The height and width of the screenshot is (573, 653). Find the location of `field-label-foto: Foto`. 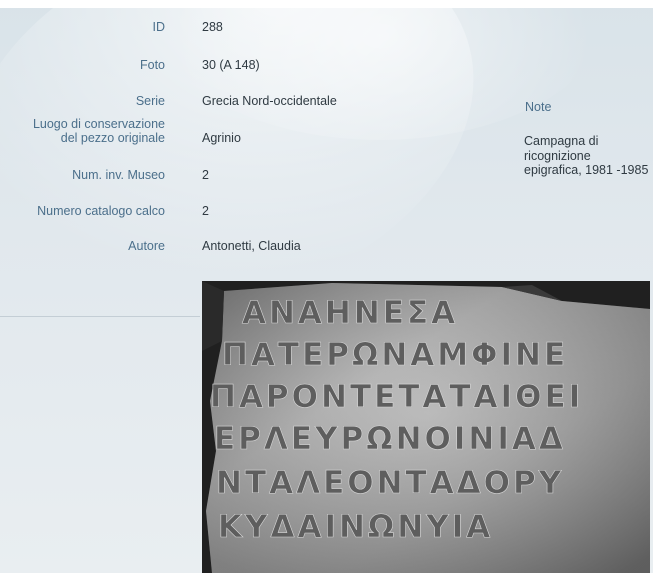

field-label-foto: Foto is located at coordinates (152, 65).